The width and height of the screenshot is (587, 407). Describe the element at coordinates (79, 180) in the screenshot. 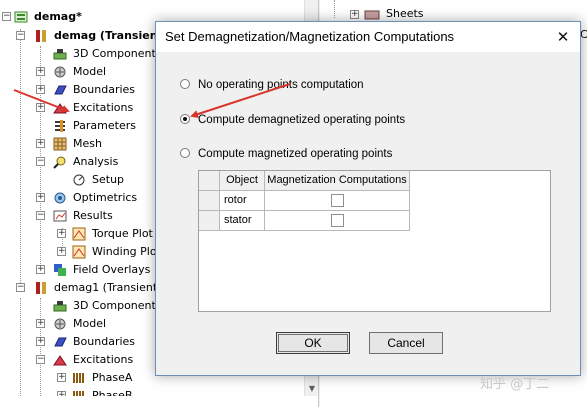

I see `setup-icon` at that location.